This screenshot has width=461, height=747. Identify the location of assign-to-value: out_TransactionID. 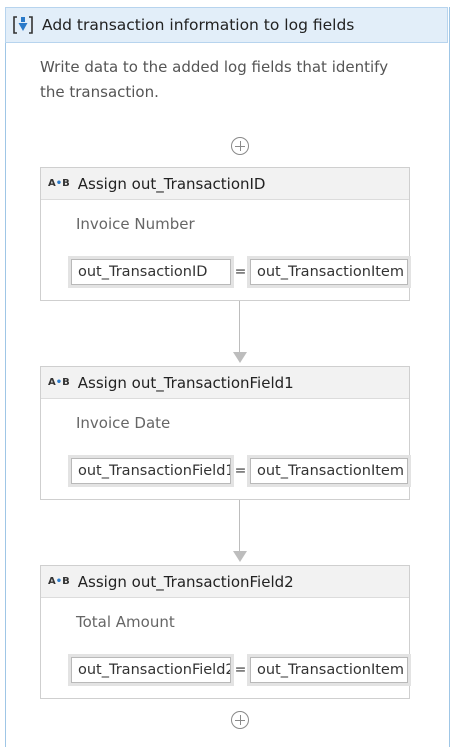
(151, 272).